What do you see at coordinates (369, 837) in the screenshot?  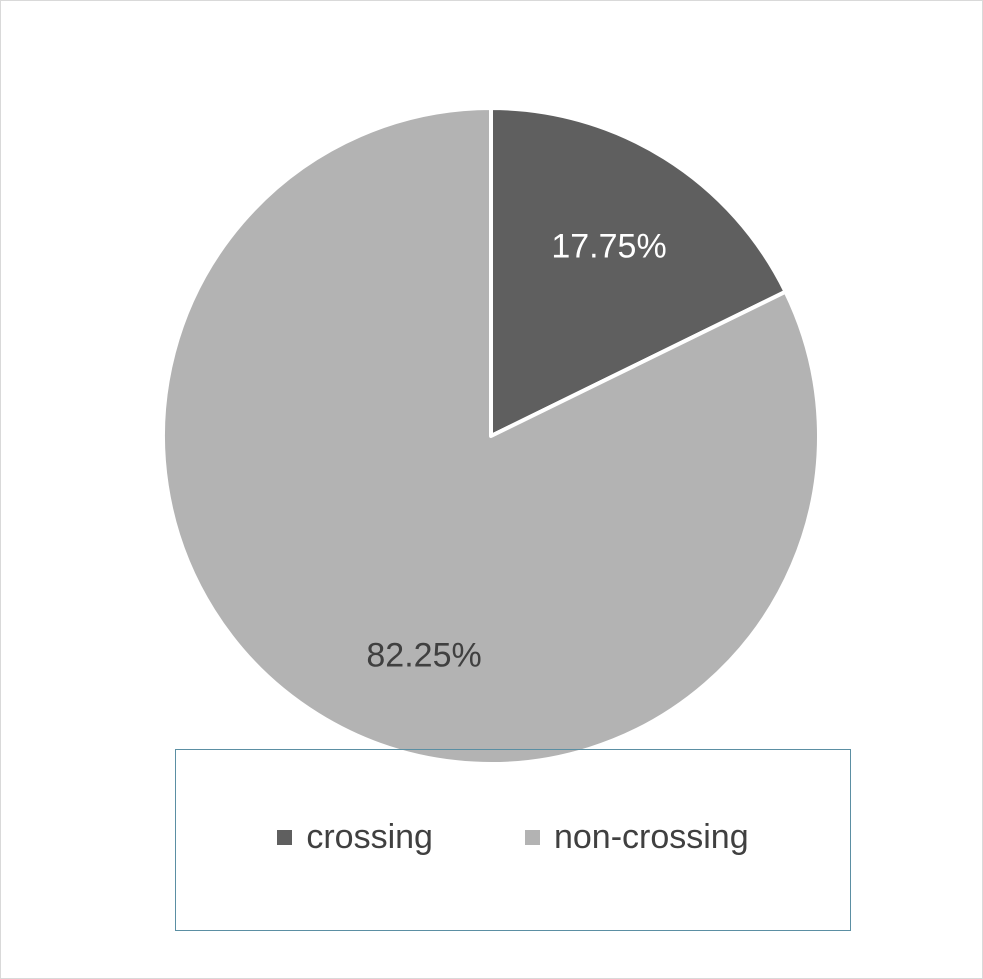 I see `legend-label-crossing: crossing` at bounding box center [369, 837].